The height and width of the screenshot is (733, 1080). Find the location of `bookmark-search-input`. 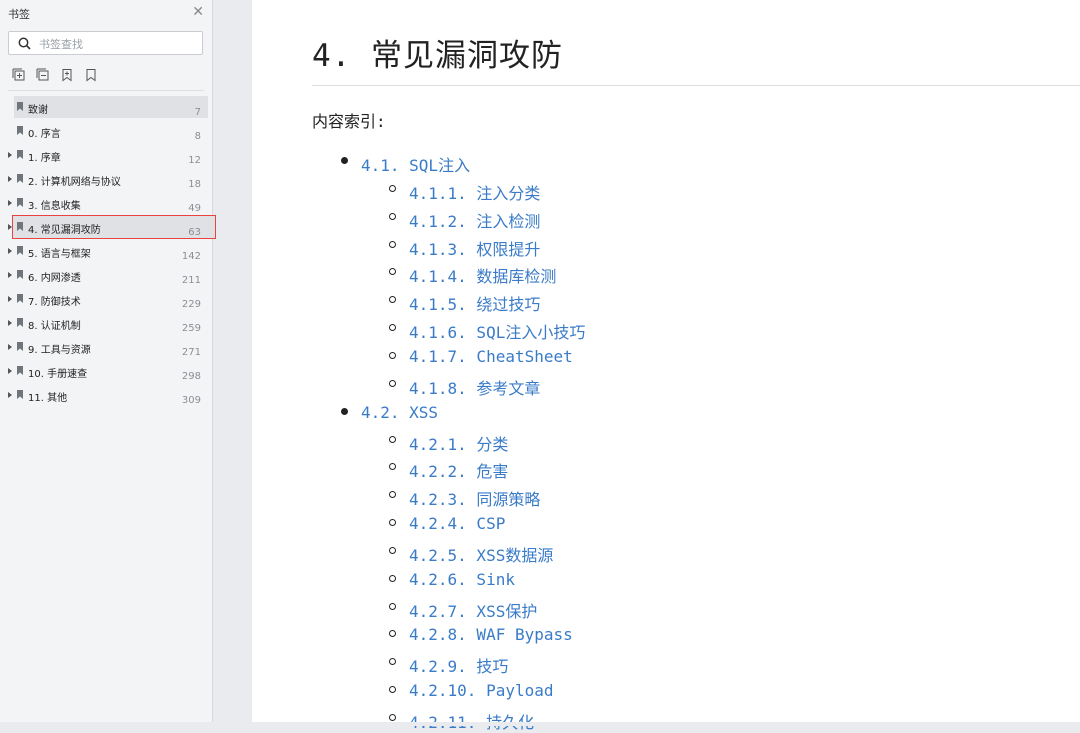

bookmark-search-input is located at coordinates (119, 44).